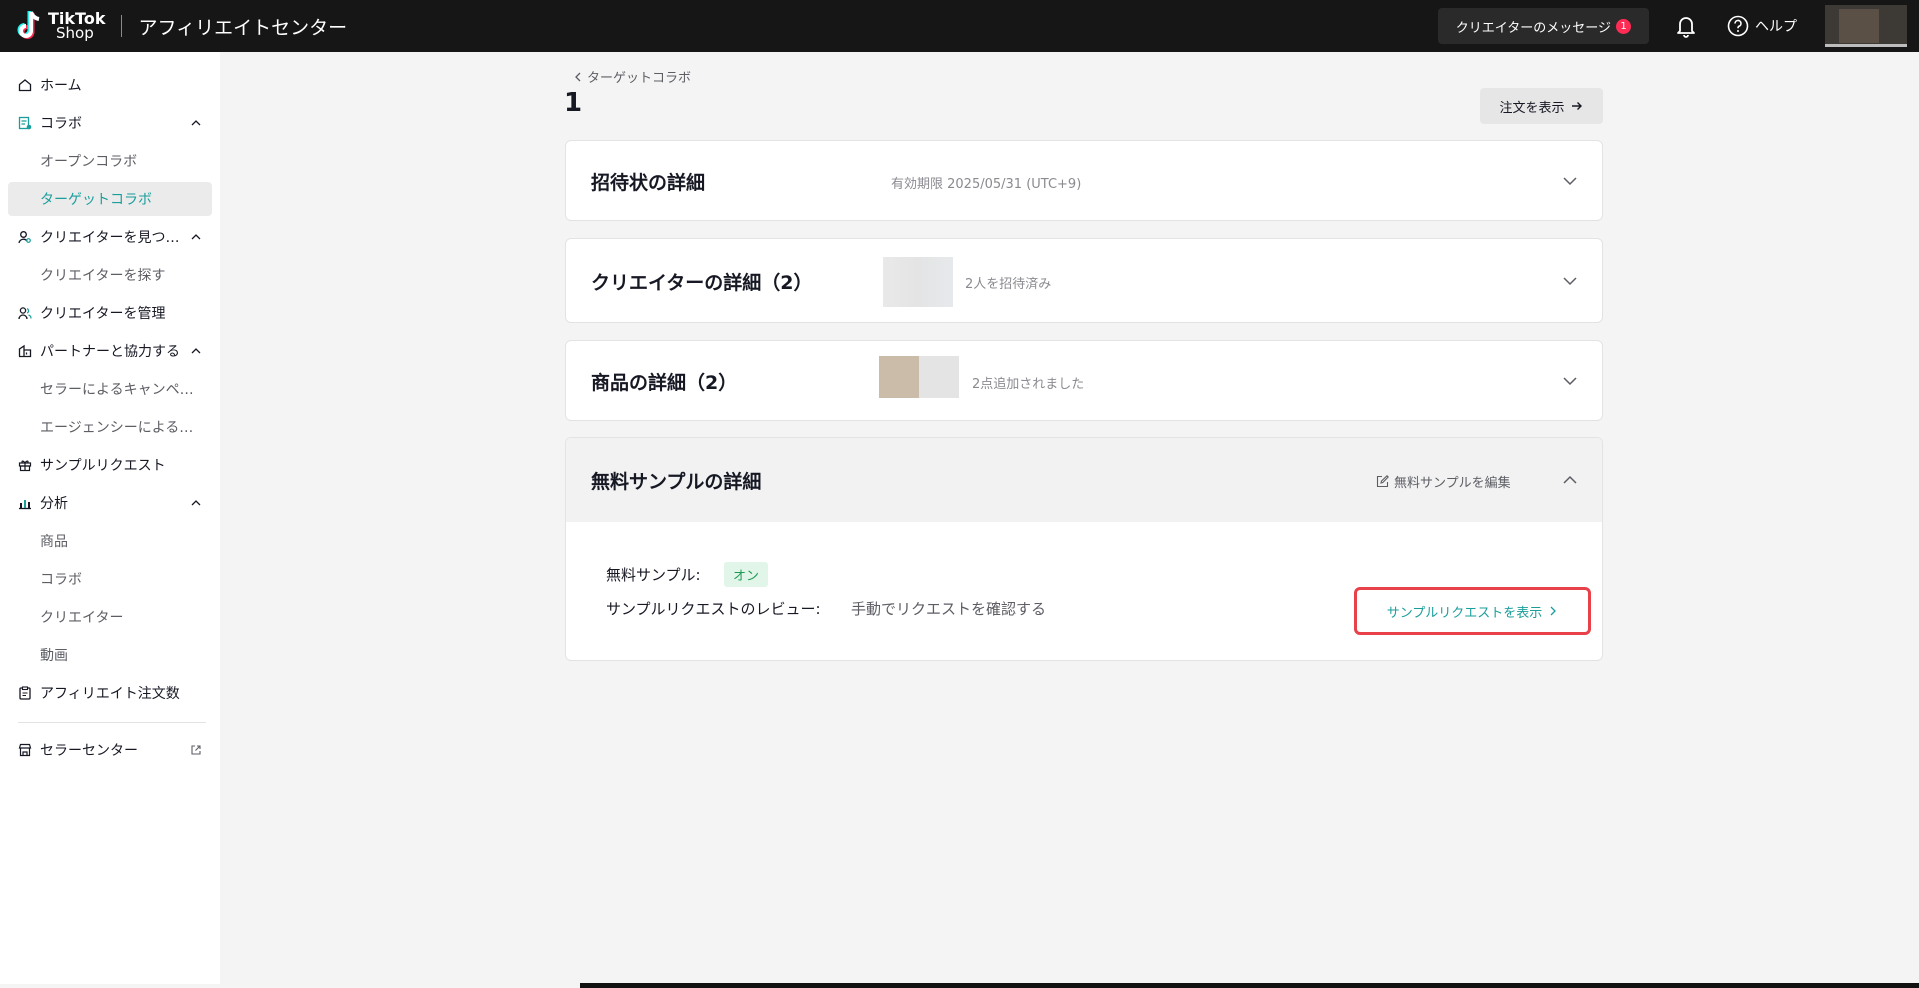 The width and height of the screenshot is (1919, 988). I want to click on messages-count-badge: 1, so click(1623, 26).